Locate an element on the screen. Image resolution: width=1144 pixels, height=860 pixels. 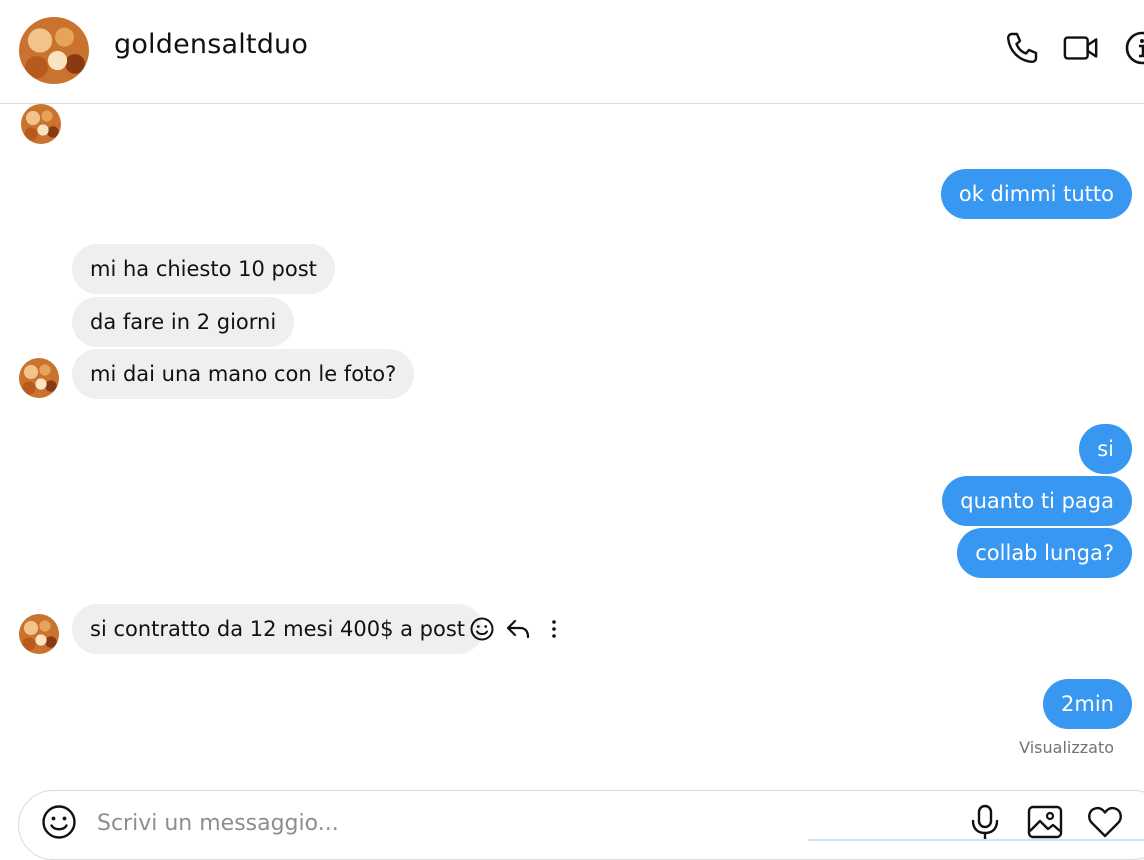
microphone-icon is located at coordinates (985, 822).